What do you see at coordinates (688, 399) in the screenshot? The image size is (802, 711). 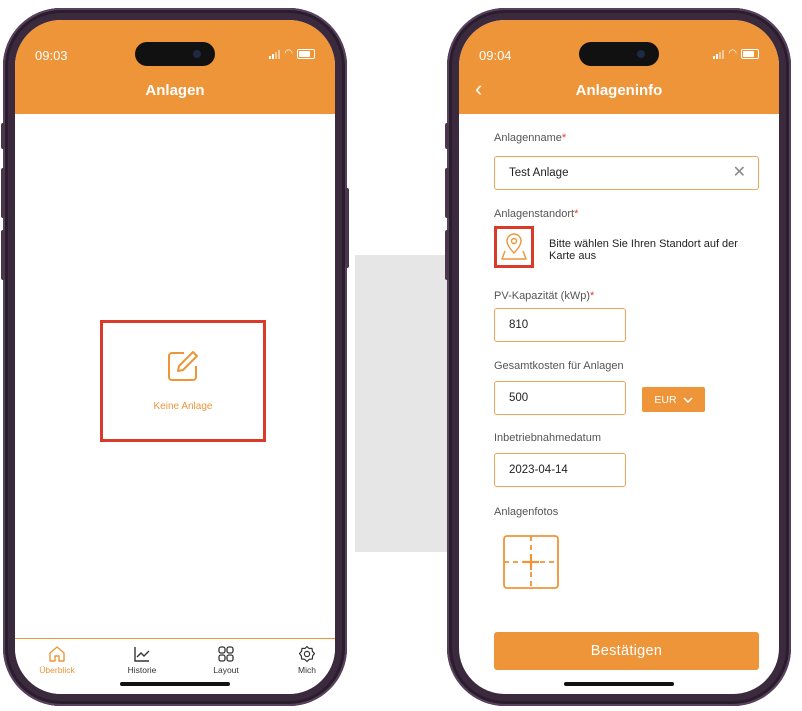 I see `chevron-down-icon` at bounding box center [688, 399].